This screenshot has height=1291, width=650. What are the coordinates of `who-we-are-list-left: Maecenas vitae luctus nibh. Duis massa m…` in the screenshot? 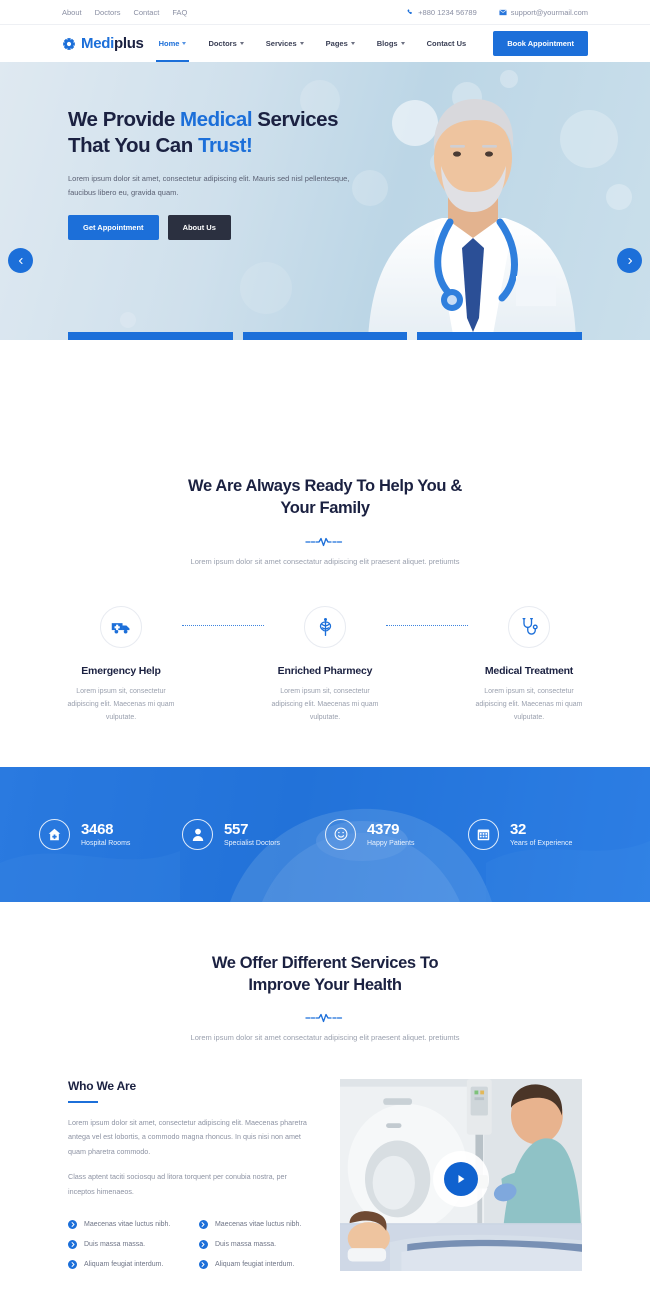 It's located at (125, 1245).